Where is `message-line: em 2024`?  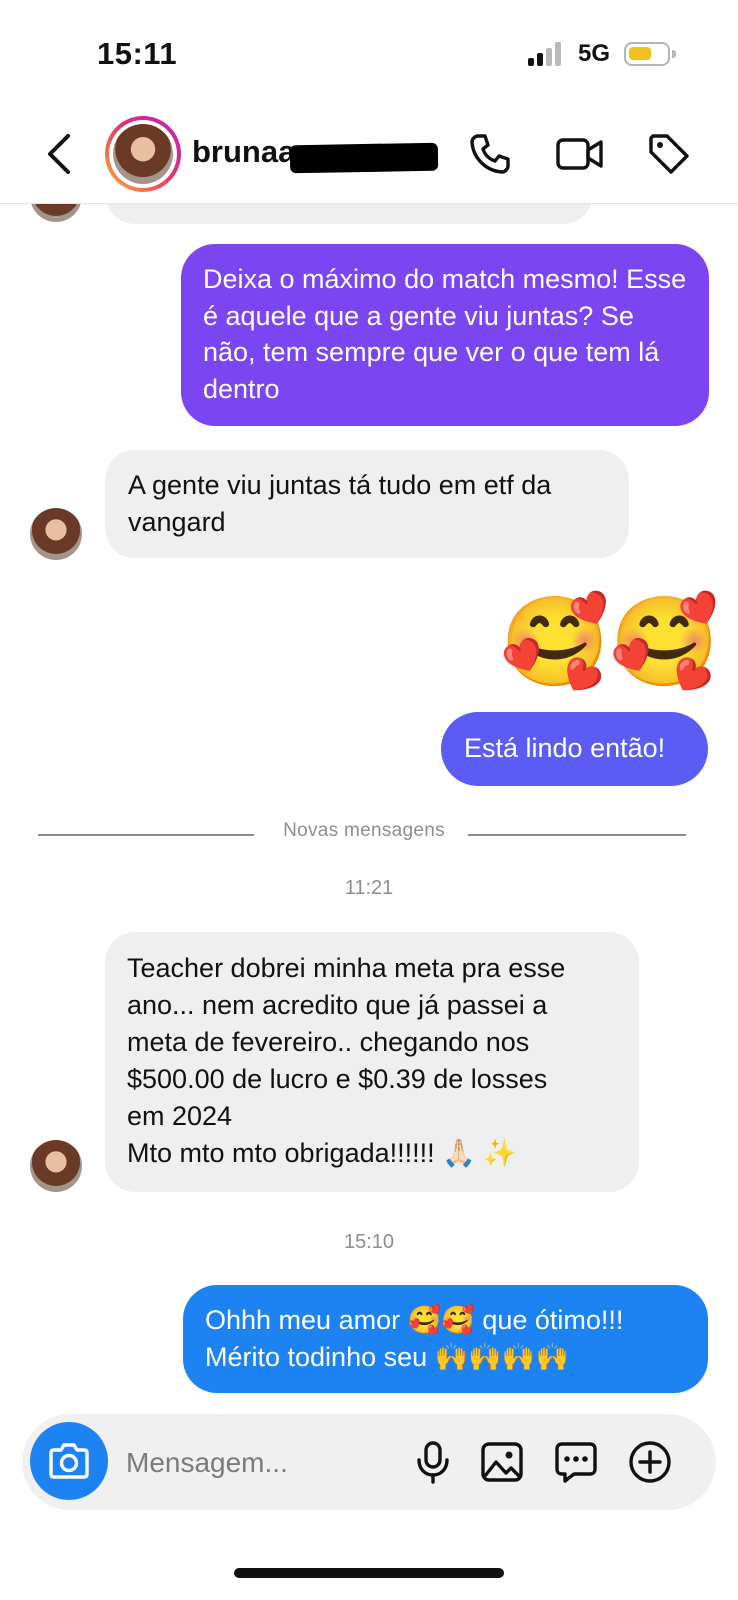
message-line: em 2024 is located at coordinates (180, 1116).